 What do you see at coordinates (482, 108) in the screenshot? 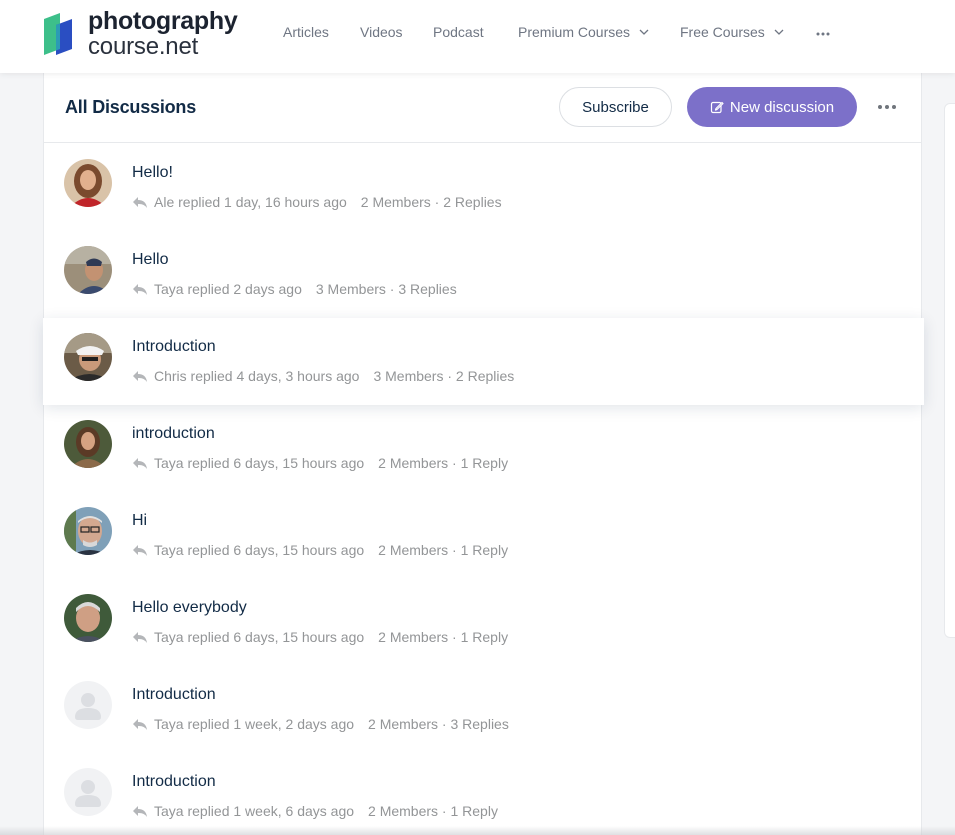
I see `discussions-header: All Discussions Subscribe New discussion` at bounding box center [482, 108].